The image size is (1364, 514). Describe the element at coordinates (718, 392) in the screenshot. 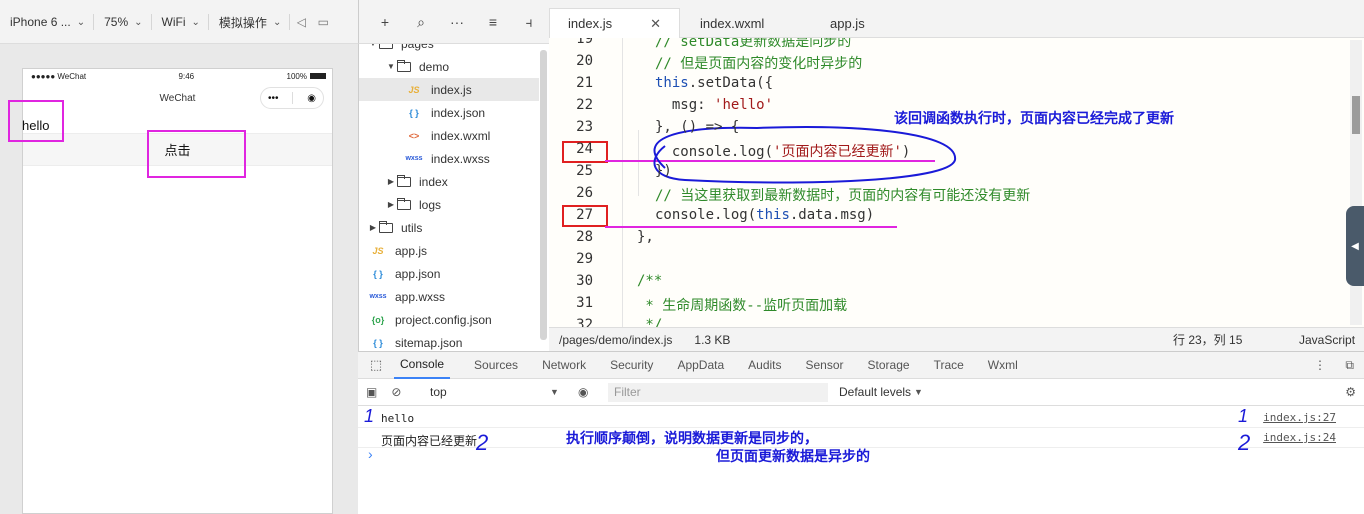

I see `filter-input: Filter` at that location.